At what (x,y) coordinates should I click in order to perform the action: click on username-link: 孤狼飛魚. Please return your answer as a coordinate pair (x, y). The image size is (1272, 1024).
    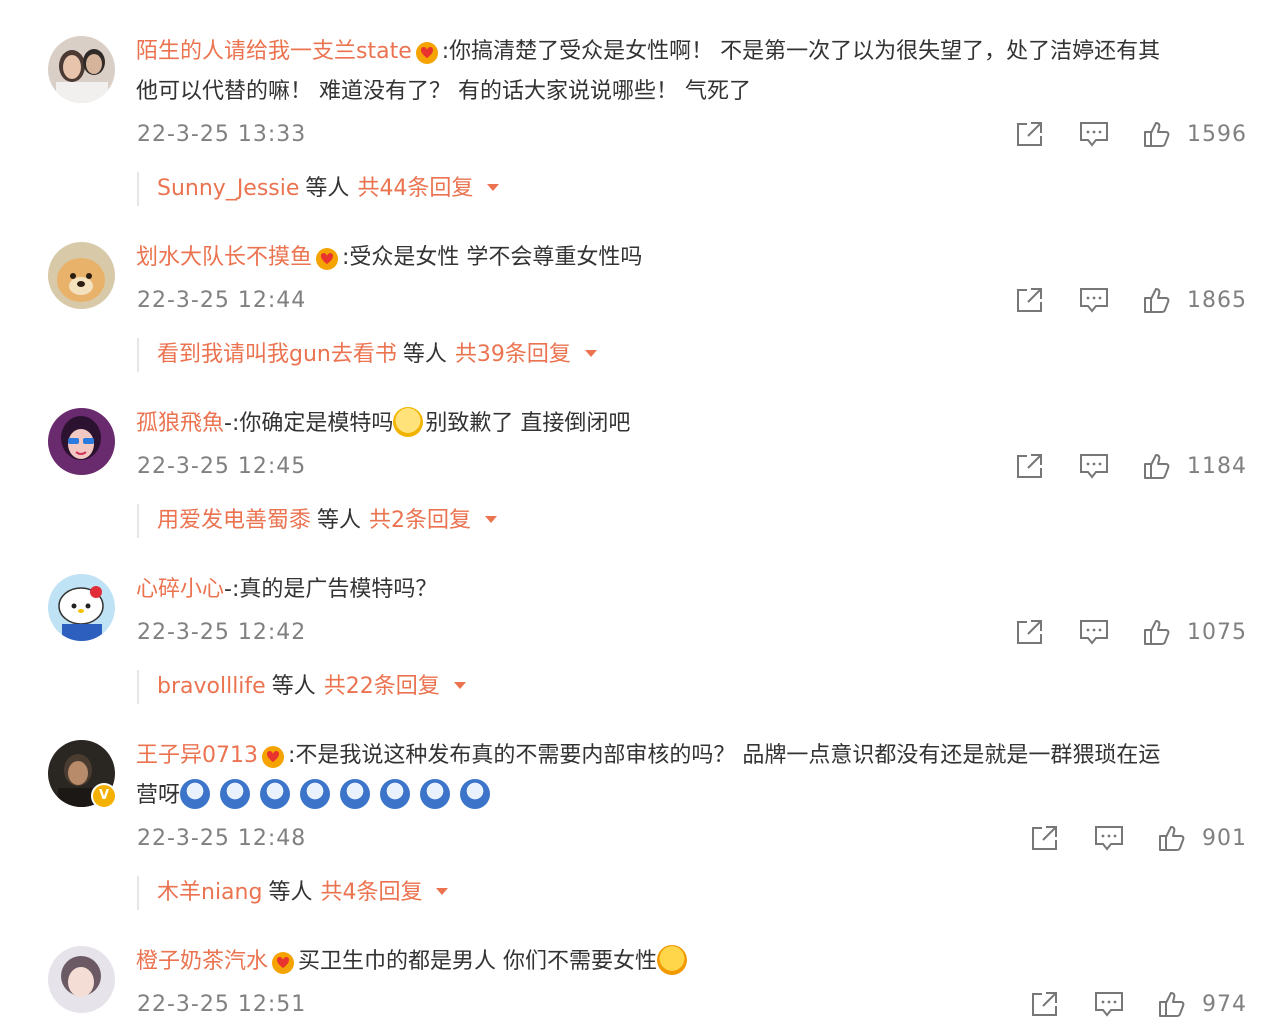
    Looking at the image, I should click on (180, 423).